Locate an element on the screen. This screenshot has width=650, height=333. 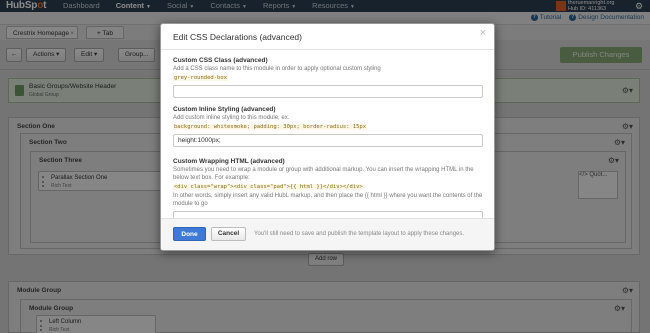
inline-style-label: Custom Inline Styling (advanced) is located at coordinates (224, 109).